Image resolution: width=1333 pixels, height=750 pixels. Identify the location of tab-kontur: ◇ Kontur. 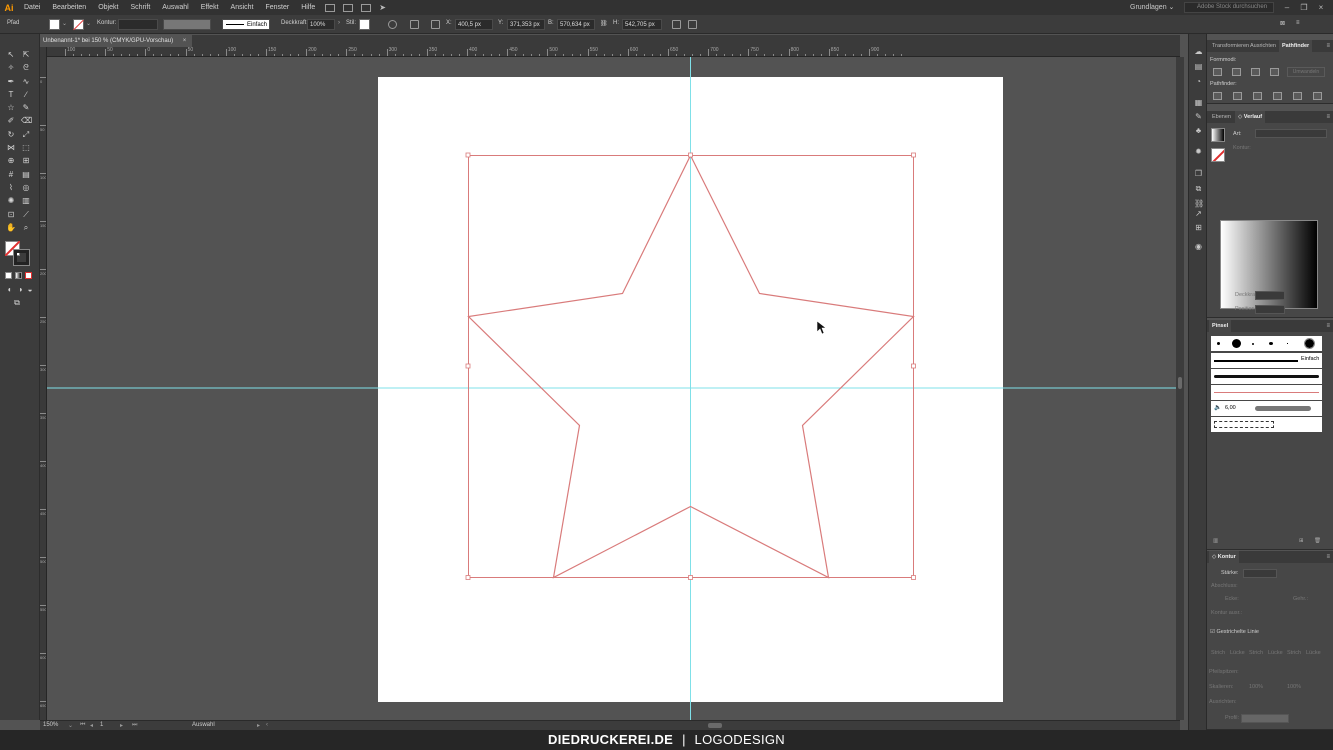
(1224, 557).